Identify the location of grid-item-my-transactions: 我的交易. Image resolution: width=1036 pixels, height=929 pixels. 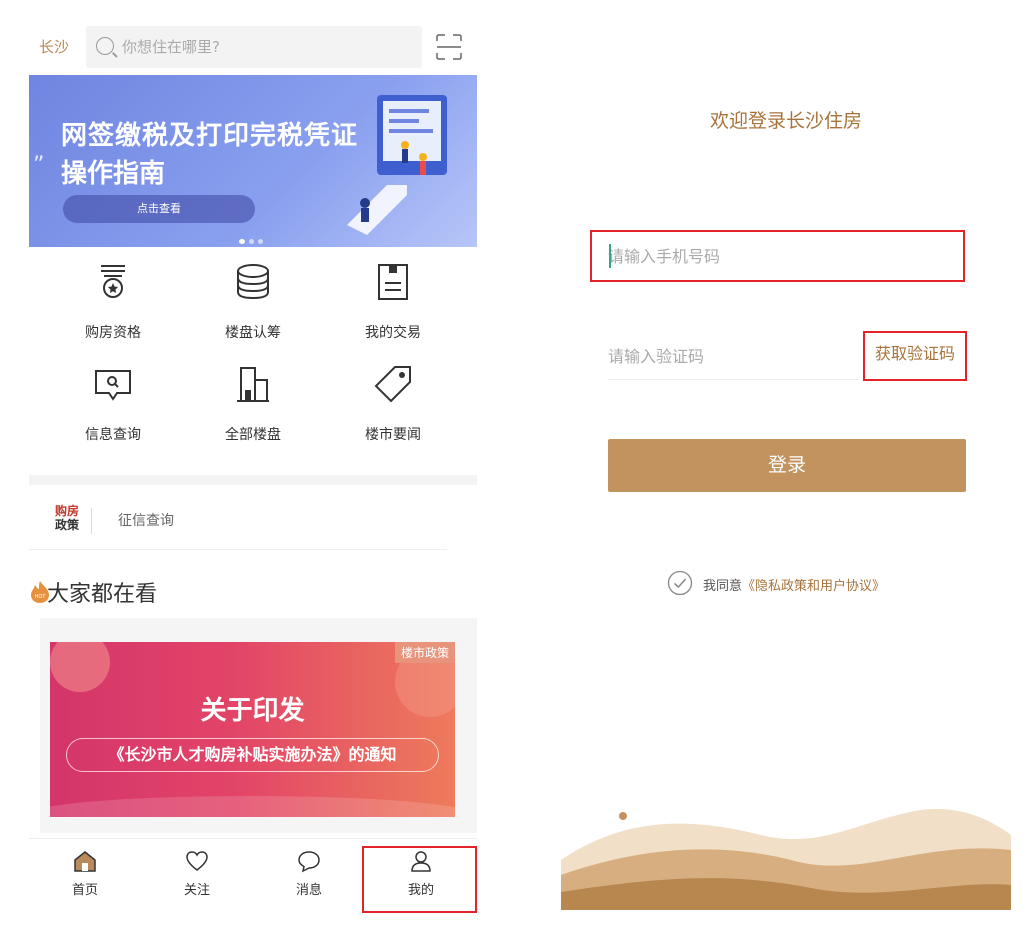
(393, 307).